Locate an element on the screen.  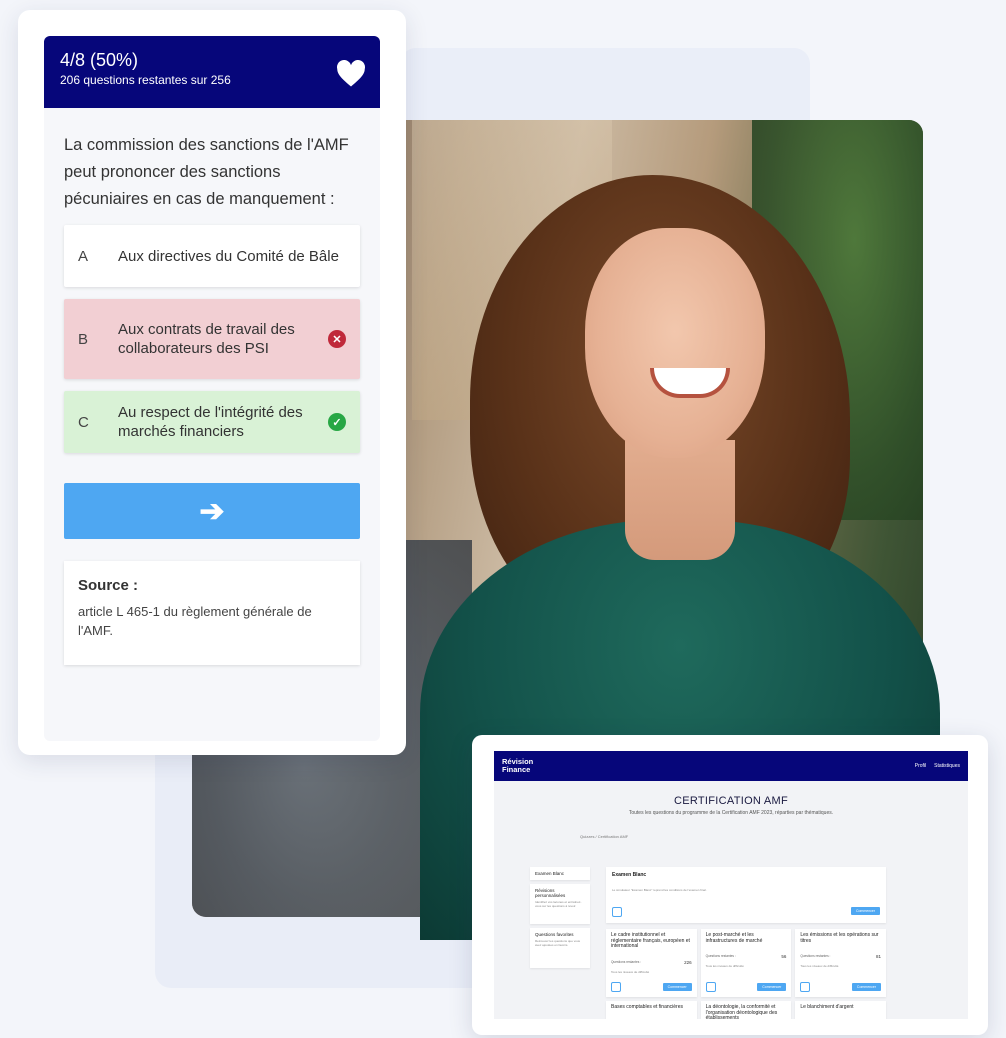
check-icon: ✓ is located at coordinates (337, 422).